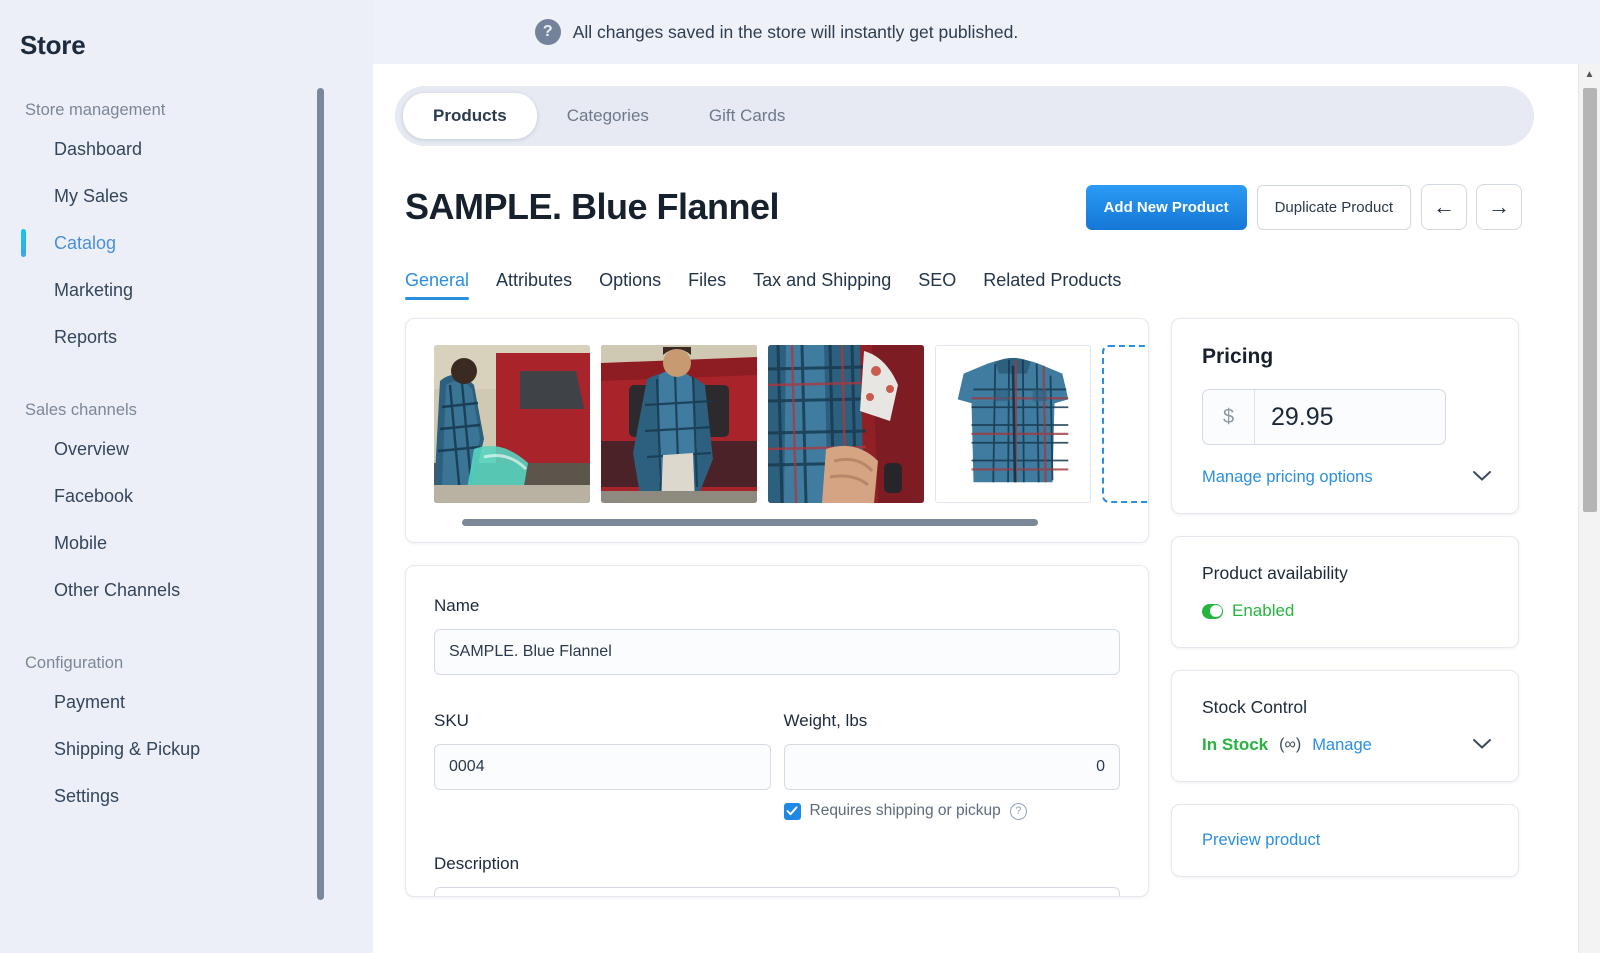 The image size is (1600, 953). I want to click on tab-categories: Categories, so click(608, 116).